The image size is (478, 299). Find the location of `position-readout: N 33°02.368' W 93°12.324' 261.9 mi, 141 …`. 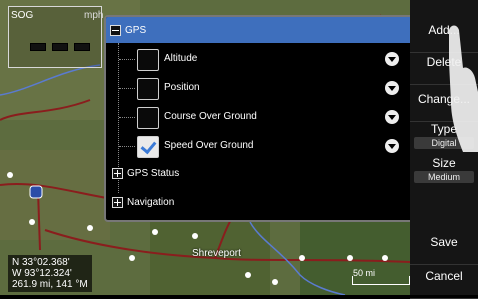

position-readout: N 33°02.368' W 93°12.324' 261.9 mi, 141 … is located at coordinates (50, 273).